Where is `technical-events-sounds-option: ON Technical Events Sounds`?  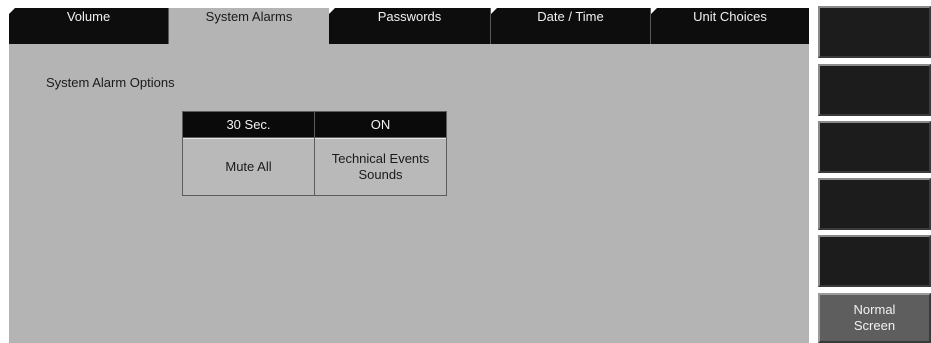 technical-events-sounds-option: ON Technical Events Sounds is located at coordinates (380, 153).